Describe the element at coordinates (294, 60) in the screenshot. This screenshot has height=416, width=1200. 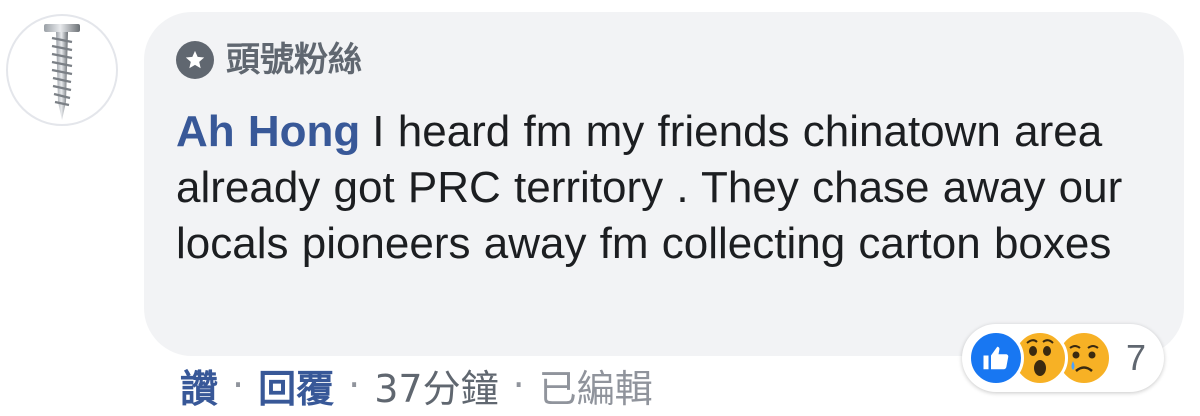
I see `badge-label: 頭號粉絲` at that location.